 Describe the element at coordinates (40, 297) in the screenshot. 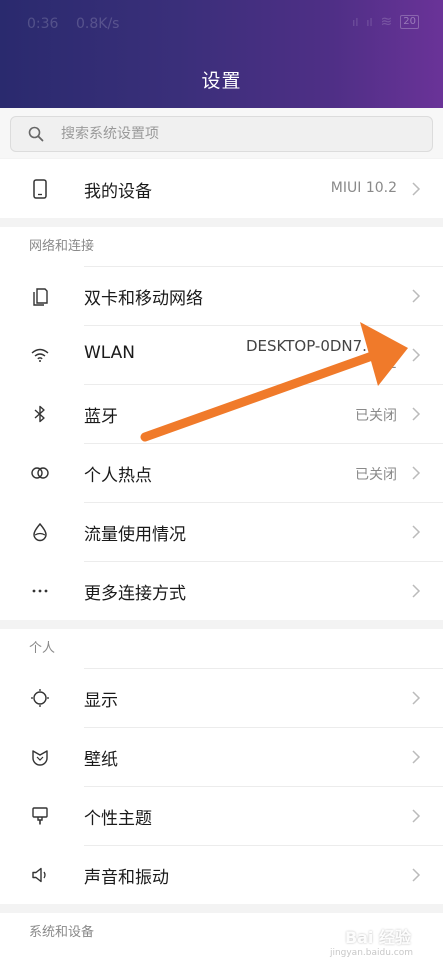

I see `sim-card-icon` at that location.